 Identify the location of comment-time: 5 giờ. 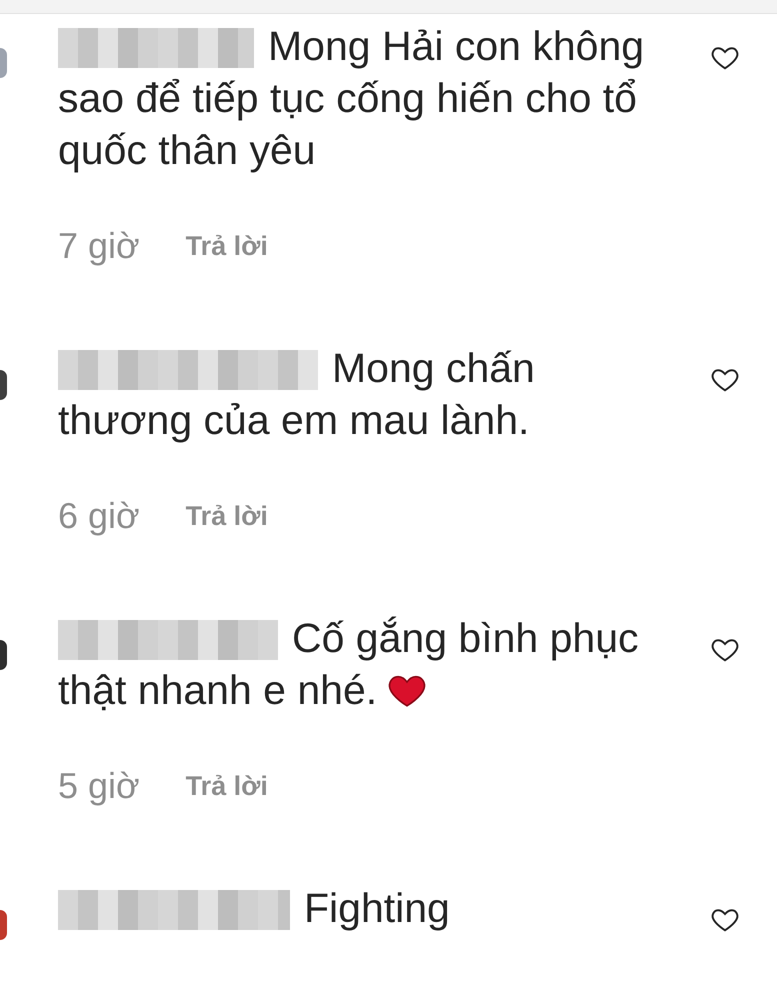
(99, 786).